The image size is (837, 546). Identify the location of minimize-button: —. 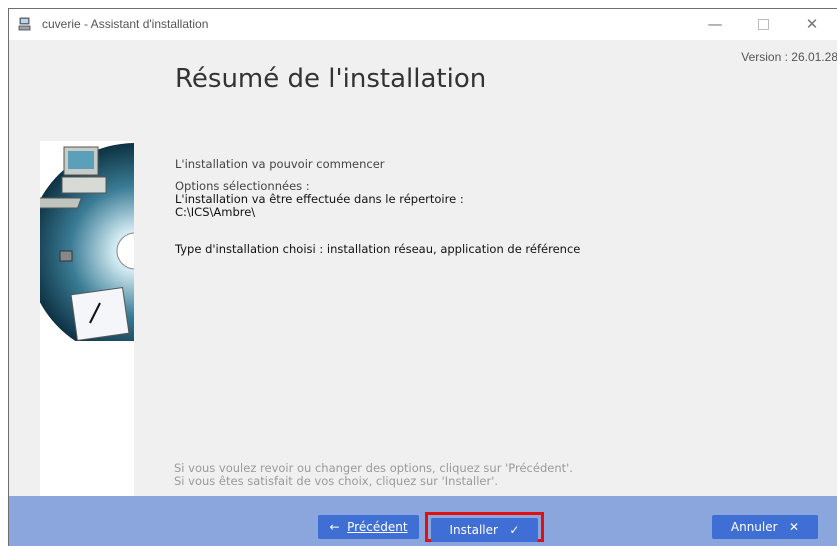
(715, 24).